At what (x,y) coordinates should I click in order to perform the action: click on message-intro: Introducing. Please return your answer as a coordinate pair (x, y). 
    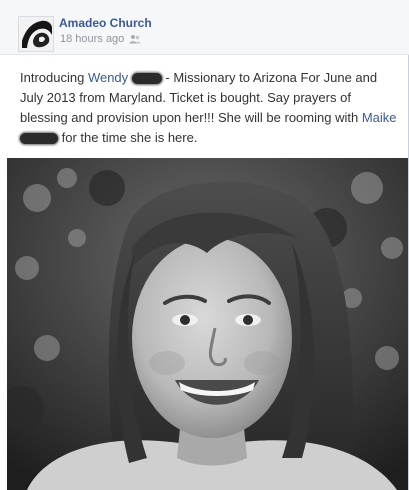
    Looking at the image, I should click on (54, 77).